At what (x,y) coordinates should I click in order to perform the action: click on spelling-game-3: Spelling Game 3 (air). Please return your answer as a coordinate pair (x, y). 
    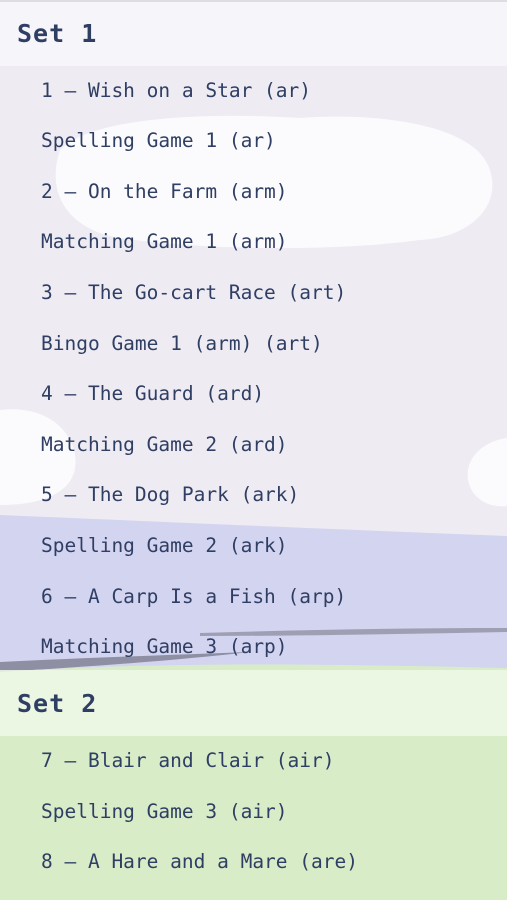
    Looking at the image, I should click on (253, 811).